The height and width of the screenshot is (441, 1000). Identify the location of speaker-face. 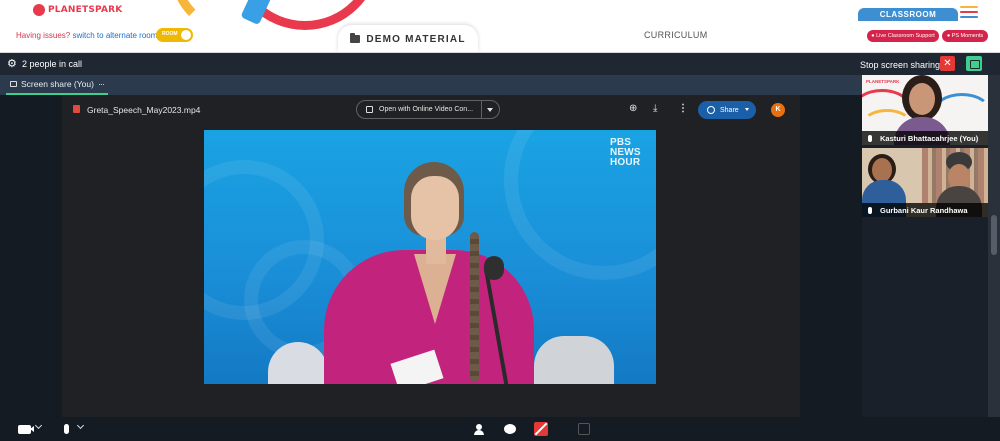
(435, 208).